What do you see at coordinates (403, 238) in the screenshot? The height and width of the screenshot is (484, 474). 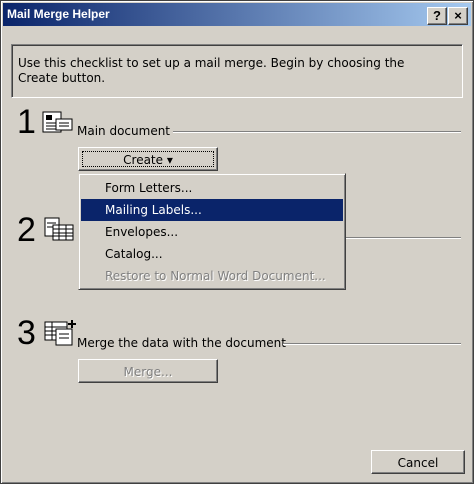 I see `step-2-divider` at bounding box center [403, 238].